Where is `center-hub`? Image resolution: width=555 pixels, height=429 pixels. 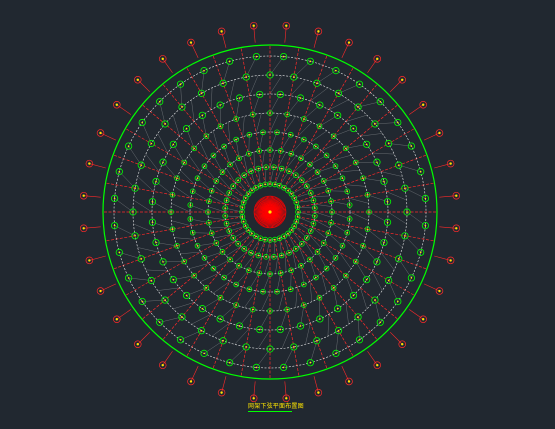
center-hub is located at coordinates (270, 212).